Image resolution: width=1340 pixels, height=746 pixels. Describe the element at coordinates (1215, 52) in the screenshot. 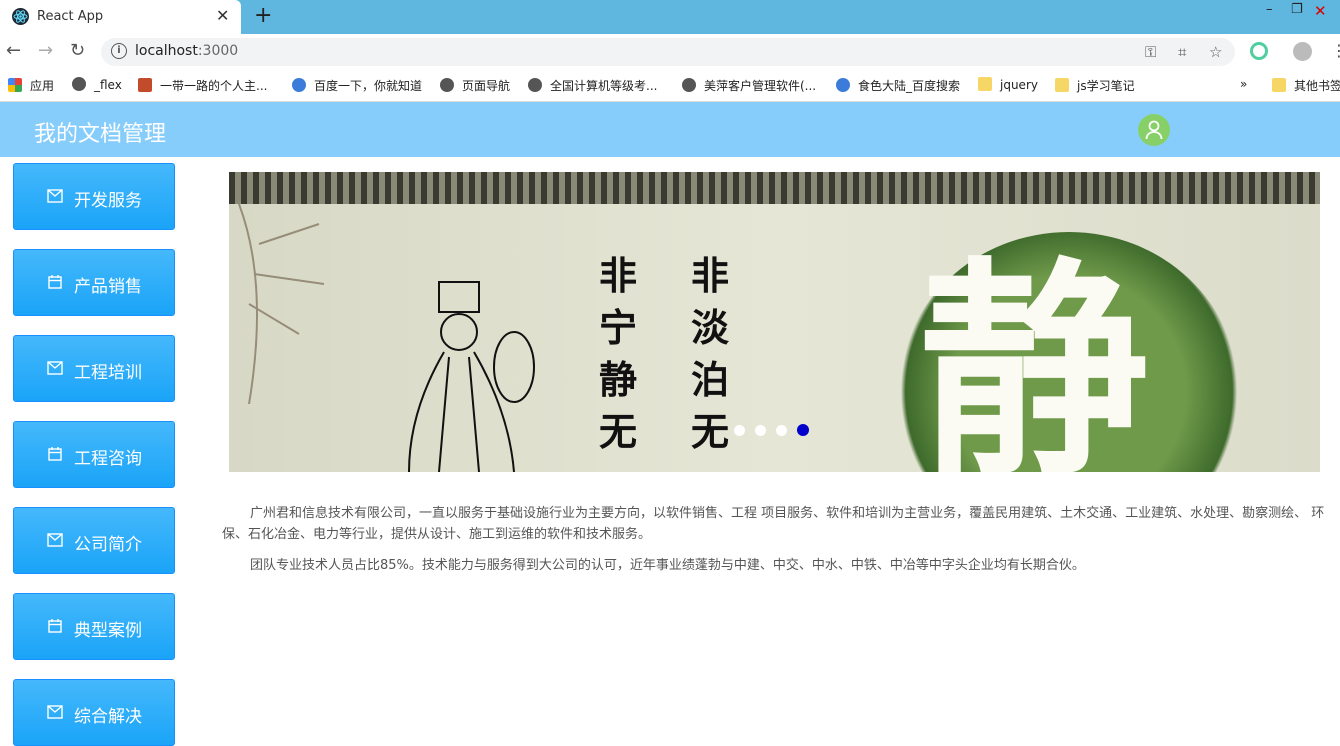

I see `star-icon: ☆` at that location.